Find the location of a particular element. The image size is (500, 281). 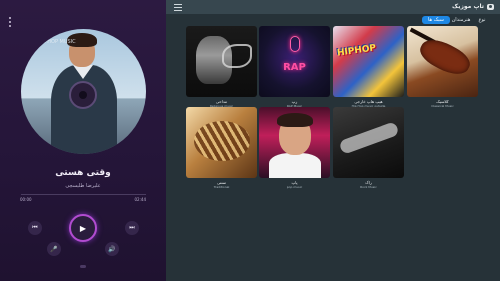

play-icon: ▶ is located at coordinates (83, 228).